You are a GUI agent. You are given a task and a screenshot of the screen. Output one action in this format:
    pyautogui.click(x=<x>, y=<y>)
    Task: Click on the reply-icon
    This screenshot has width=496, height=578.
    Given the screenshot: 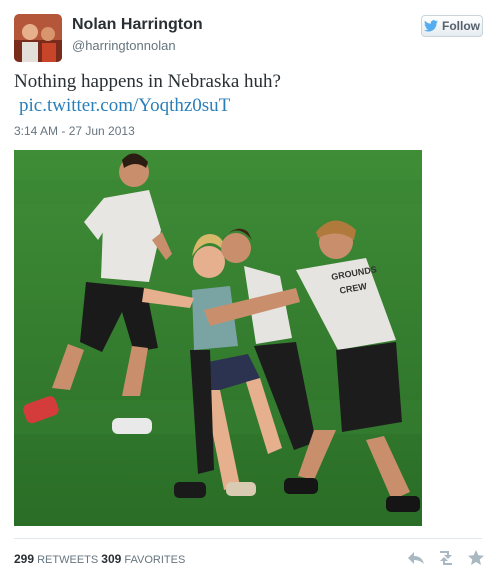 What is the action you would take?
    pyautogui.click(x=416, y=558)
    